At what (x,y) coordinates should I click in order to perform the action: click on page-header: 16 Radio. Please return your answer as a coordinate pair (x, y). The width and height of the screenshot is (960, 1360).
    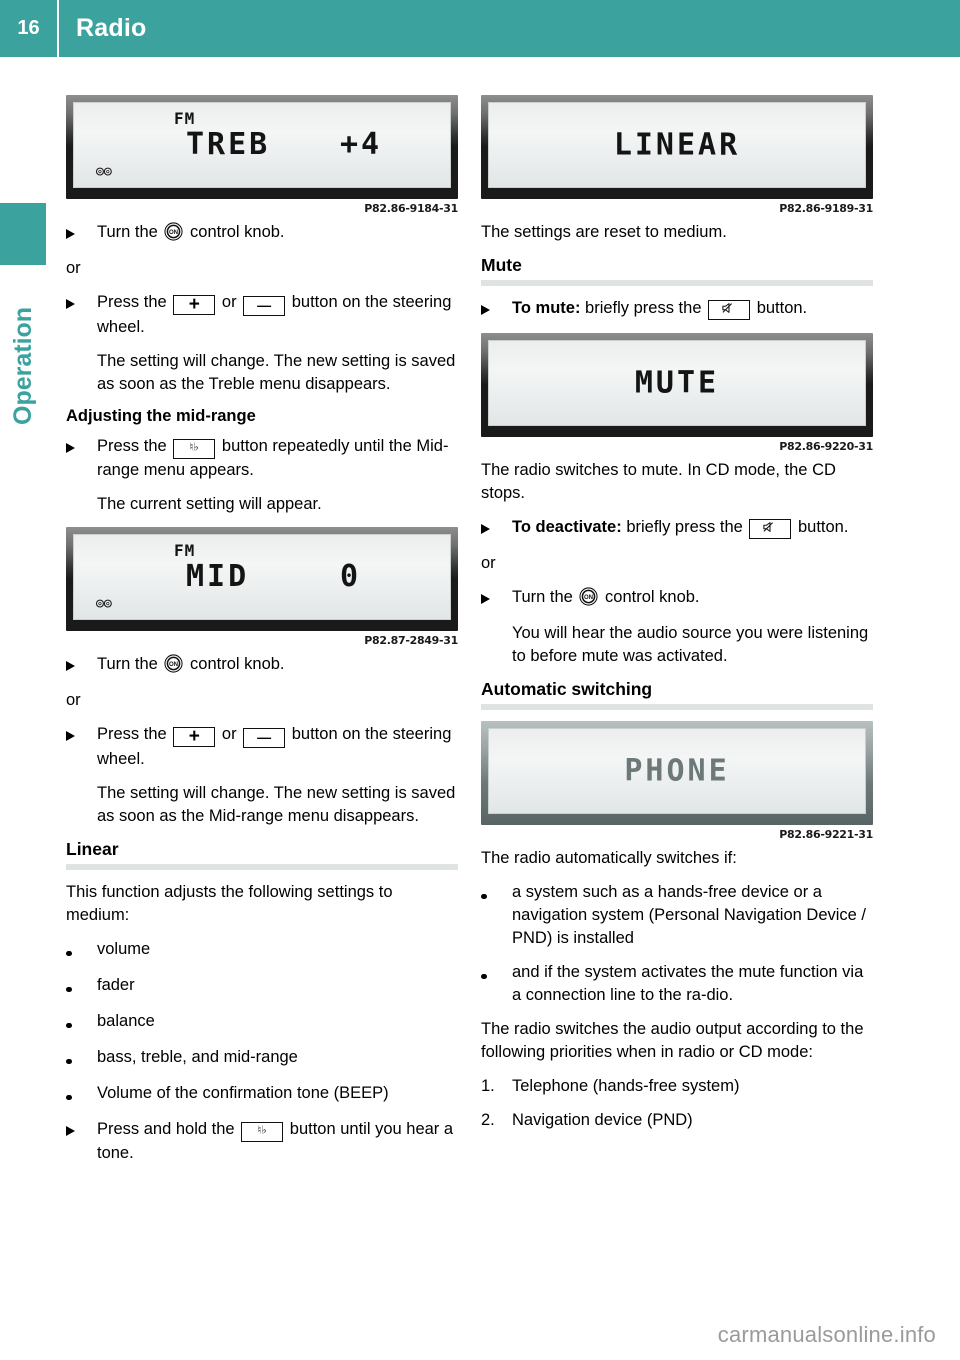
    Looking at the image, I should click on (480, 28).